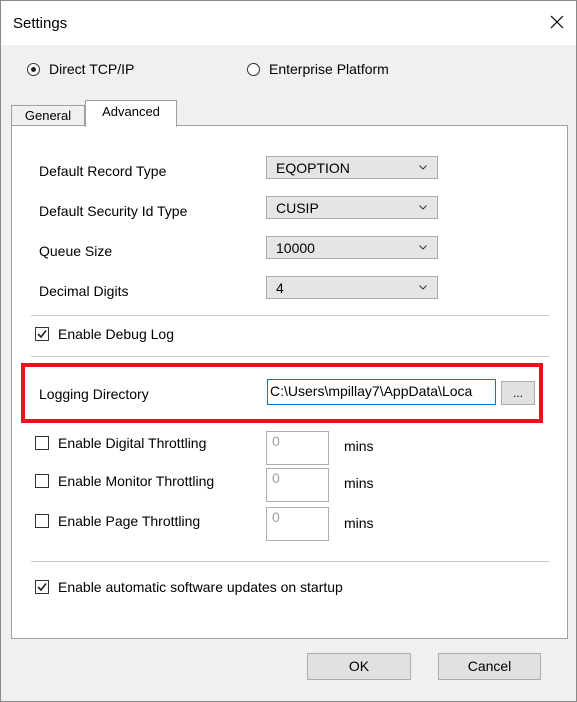  What do you see at coordinates (359, 666) in the screenshot?
I see `ok-button: OK` at bounding box center [359, 666].